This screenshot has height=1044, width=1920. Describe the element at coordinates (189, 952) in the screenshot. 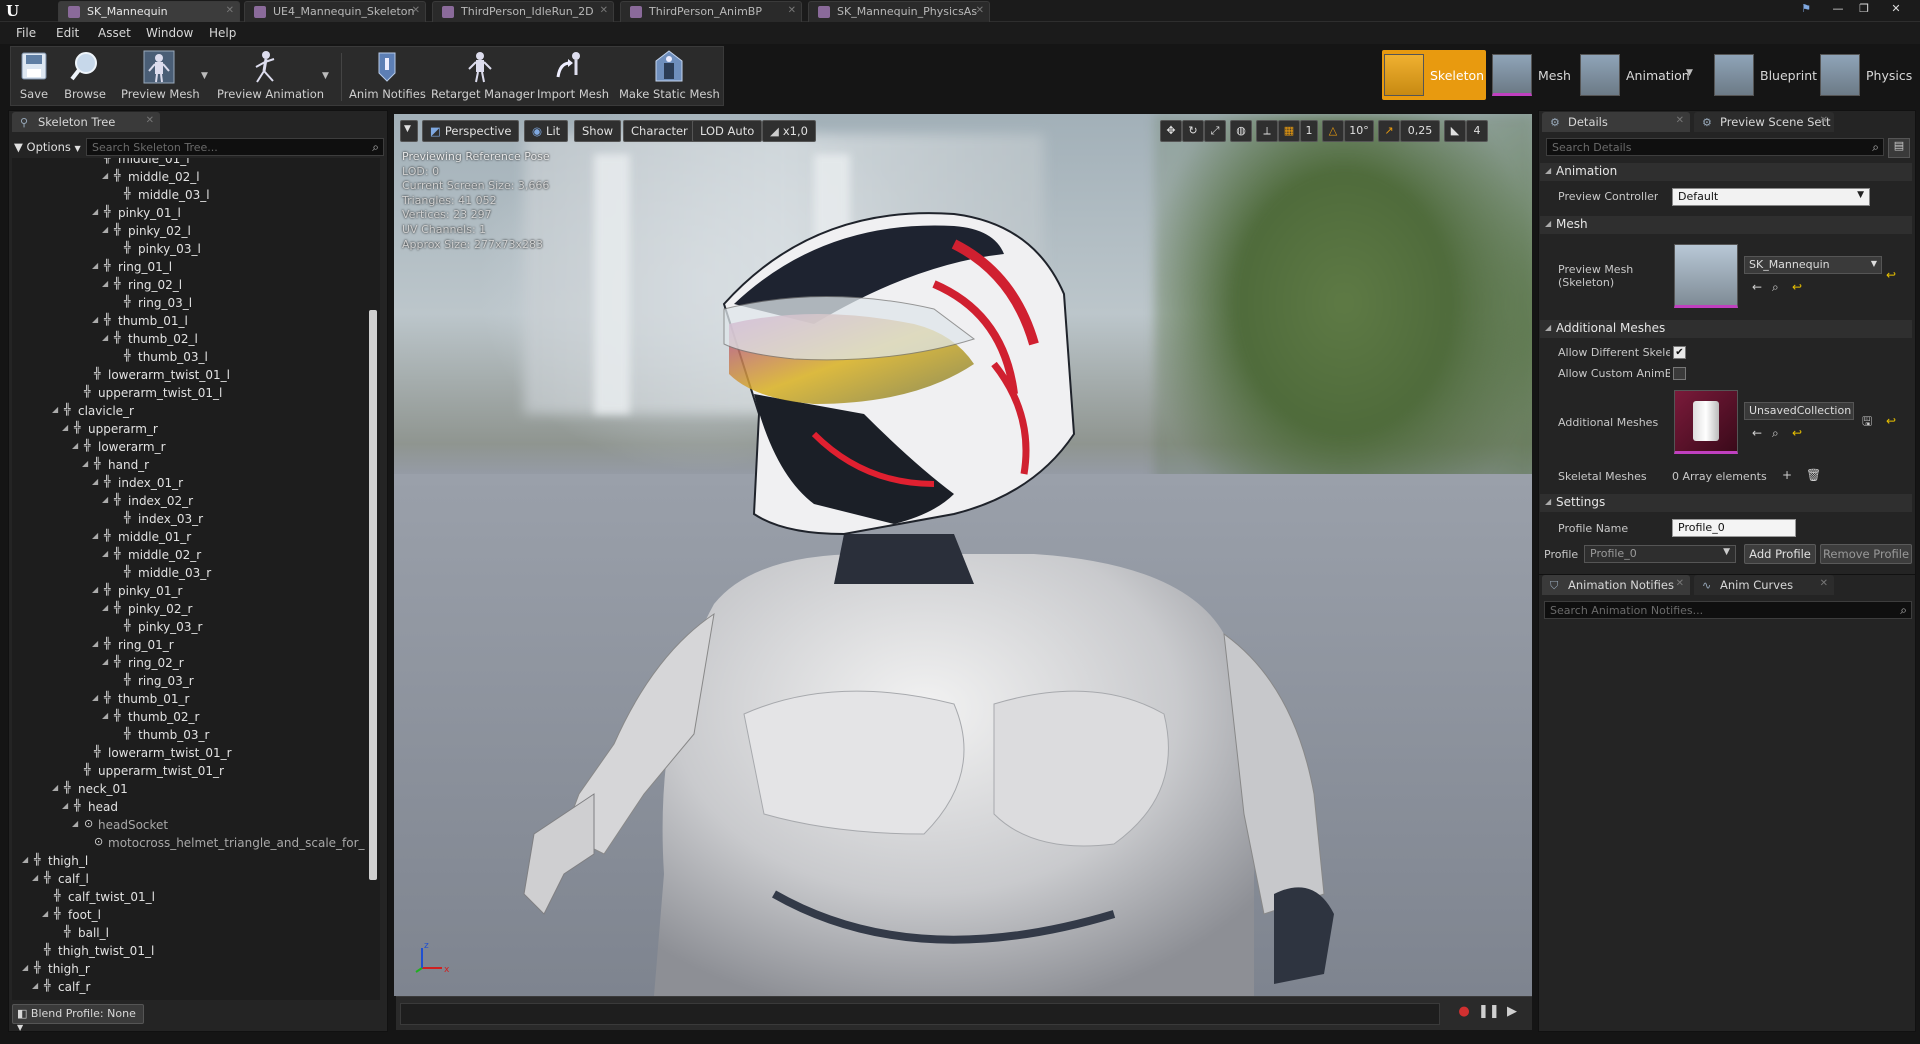

I see `bone-row: ╬ thigh_twist_01_l` at that location.